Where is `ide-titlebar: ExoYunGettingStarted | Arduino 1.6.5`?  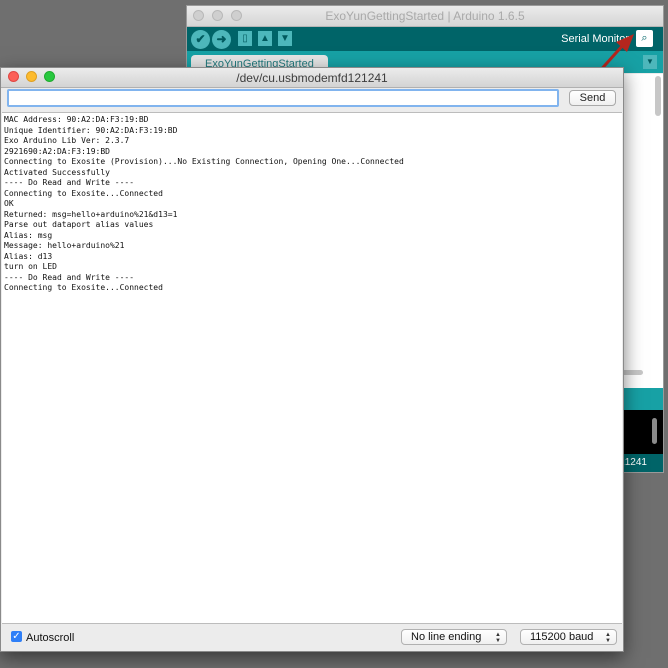 ide-titlebar: ExoYunGettingStarted | Arduino 1.6.5 is located at coordinates (425, 16).